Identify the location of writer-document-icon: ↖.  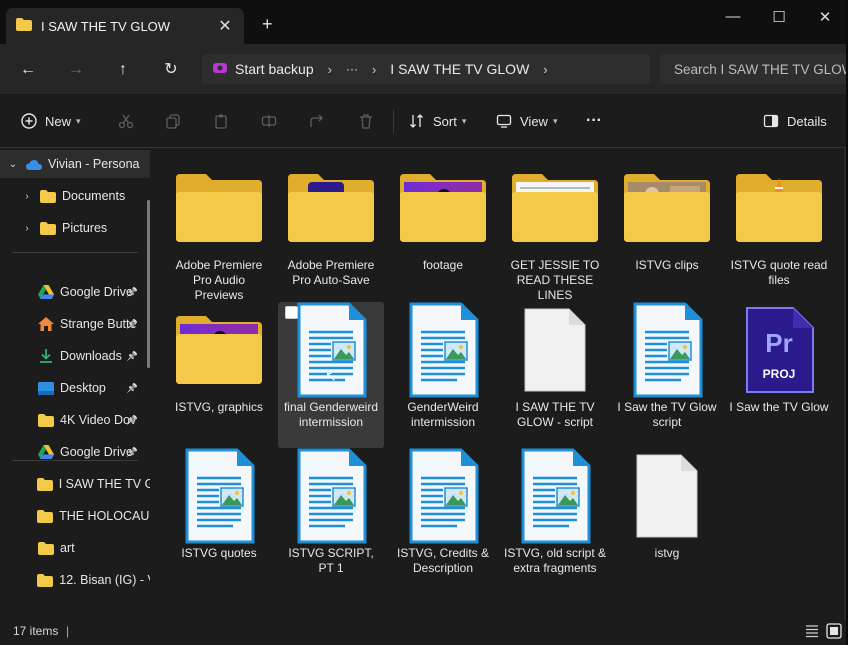
(331, 350).